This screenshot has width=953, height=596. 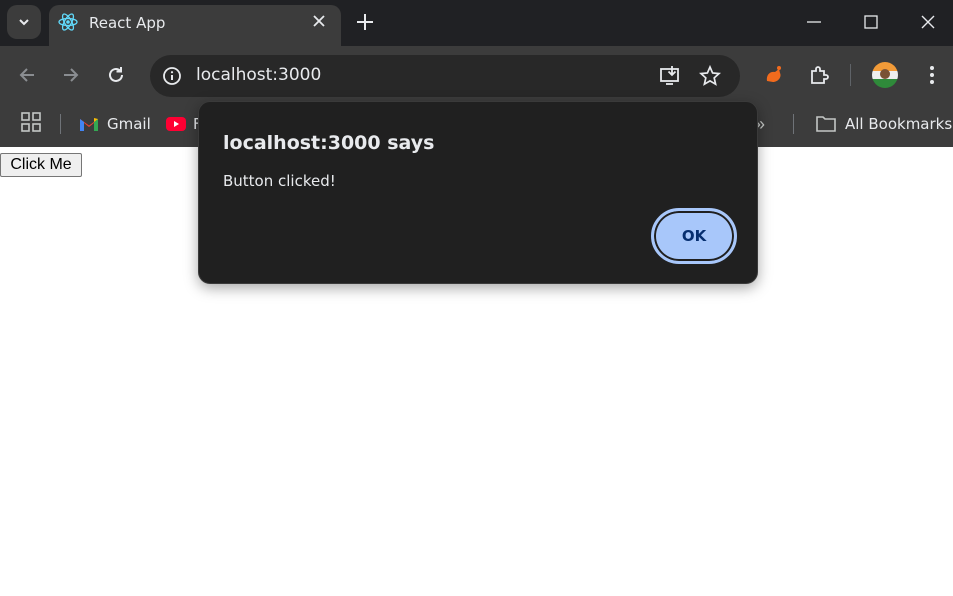 I want to click on extensions-puzzle-icon, so click(x=819, y=75).